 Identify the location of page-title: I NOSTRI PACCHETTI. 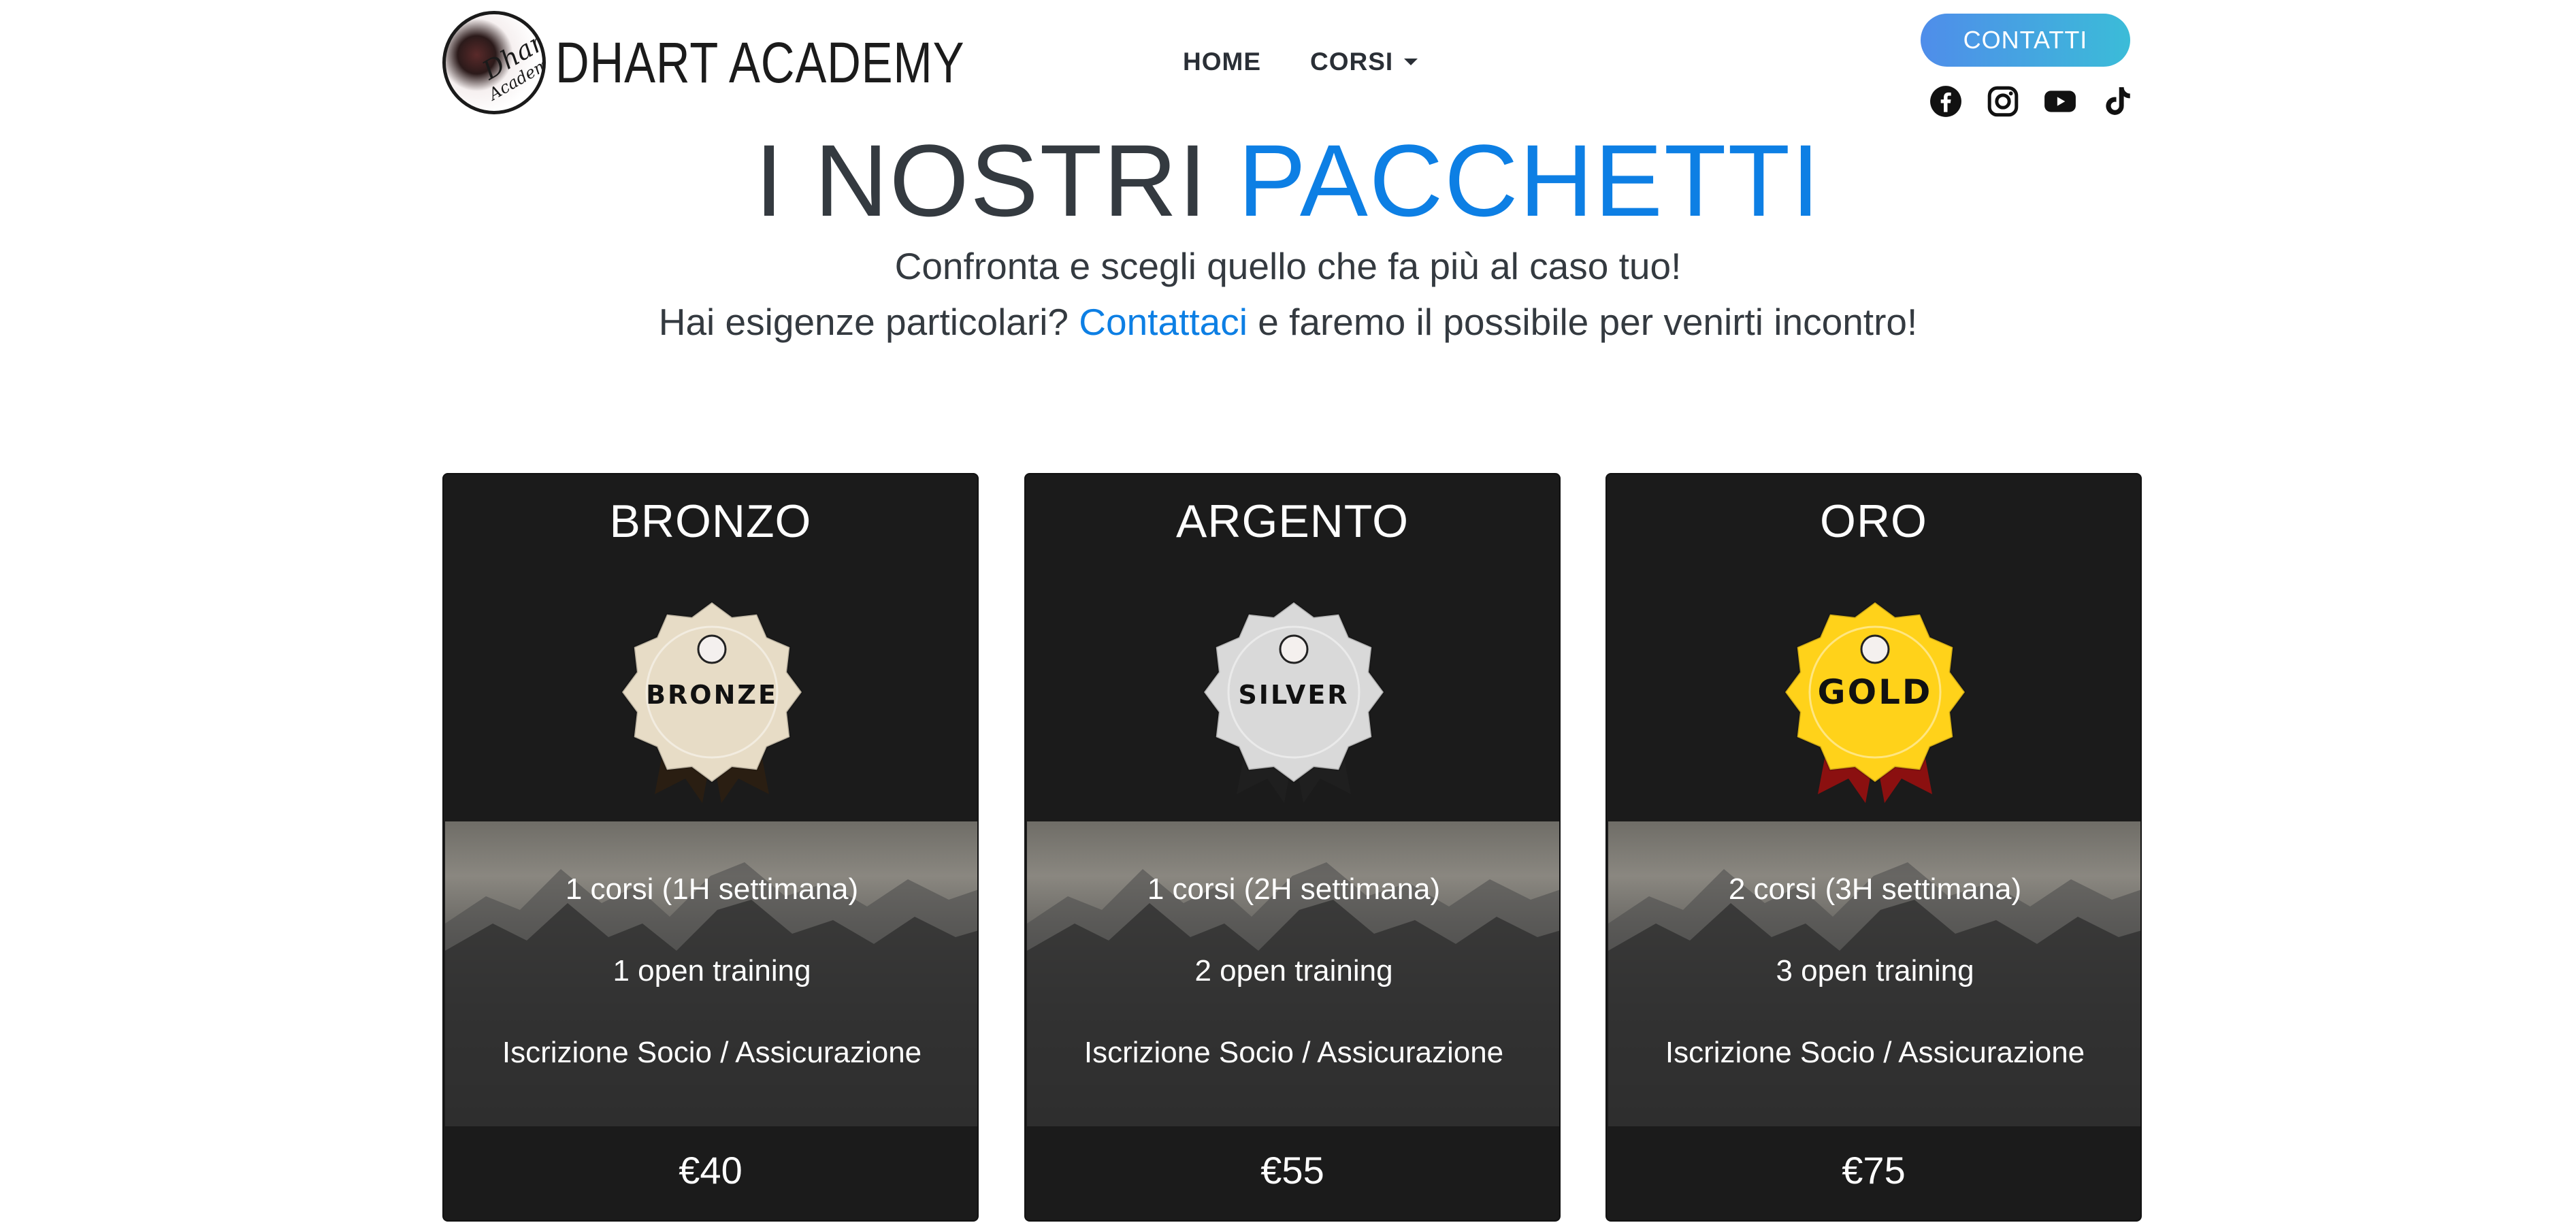
(1288, 180).